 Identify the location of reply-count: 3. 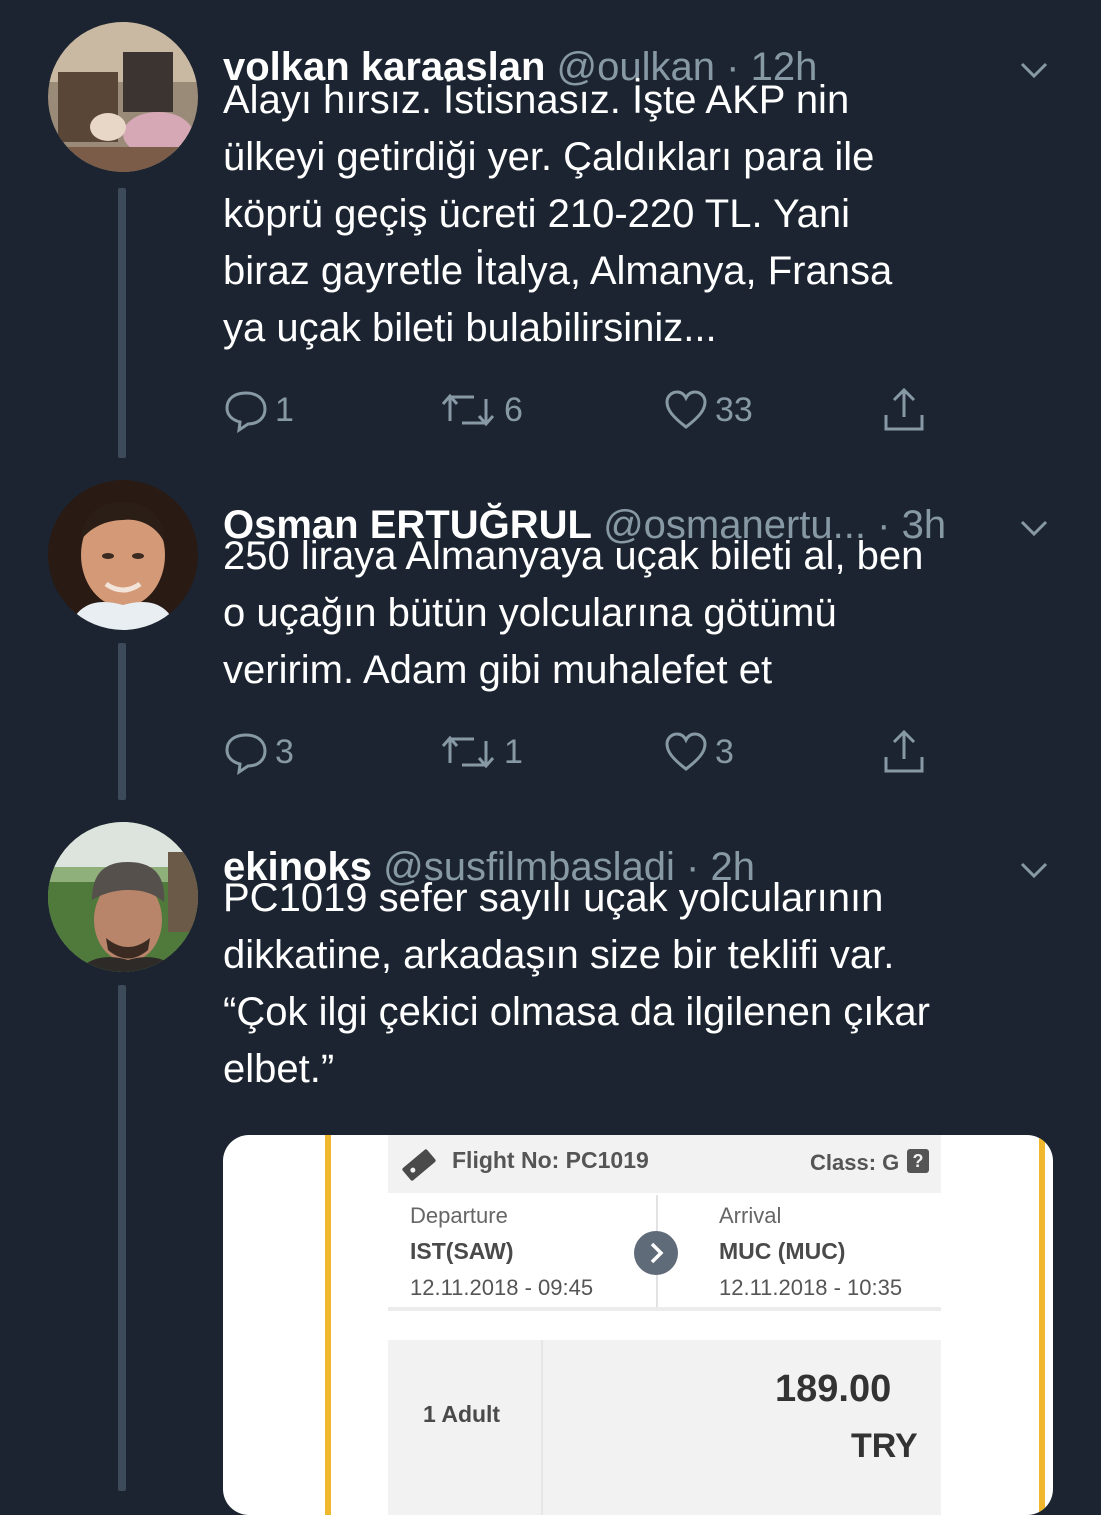
(284, 751).